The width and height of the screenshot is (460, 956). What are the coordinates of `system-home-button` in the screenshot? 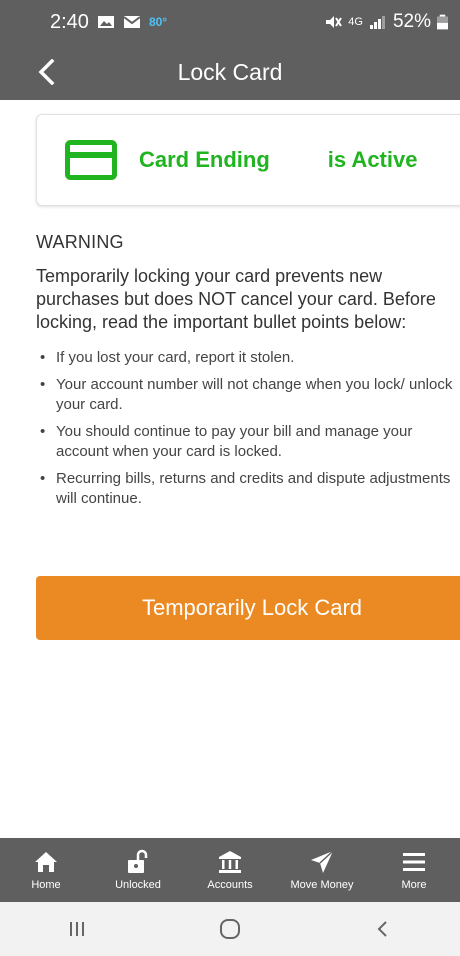 It's located at (230, 929).